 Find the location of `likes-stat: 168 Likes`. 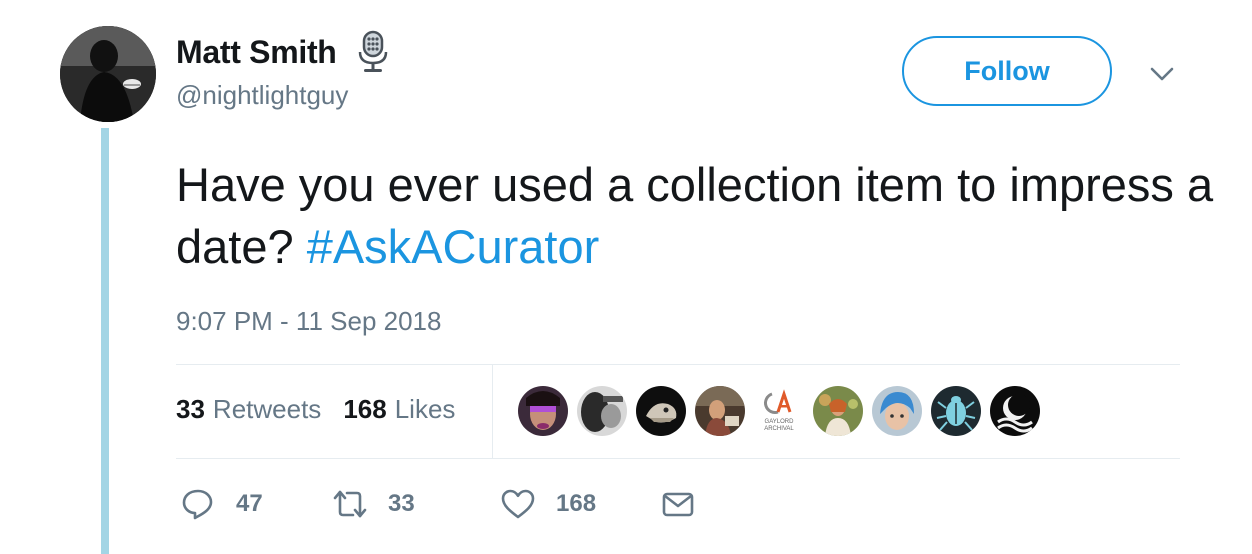

likes-stat: 168 Likes is located at coordinates (399, 409).